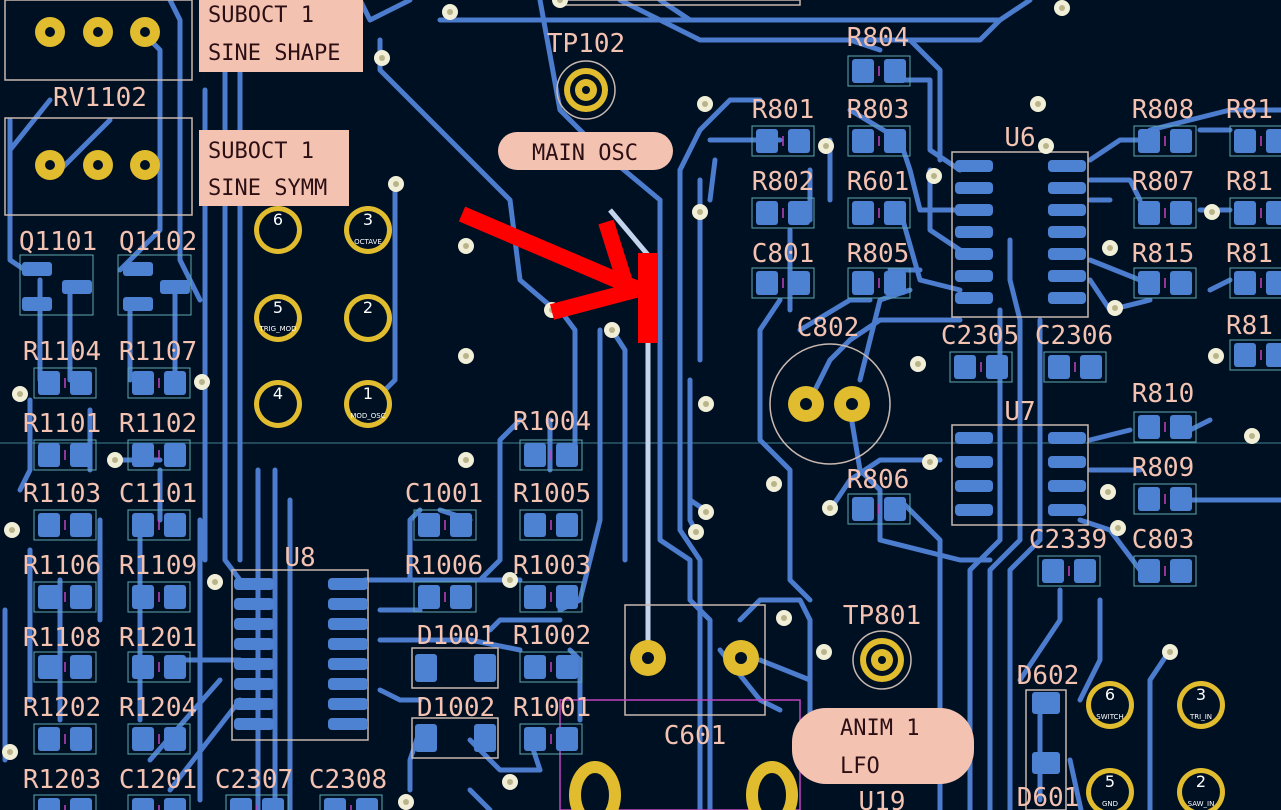 This screenshot has width=1281, height=810. I want to click on ref-label-c1201: C1201, so click(158, 780).